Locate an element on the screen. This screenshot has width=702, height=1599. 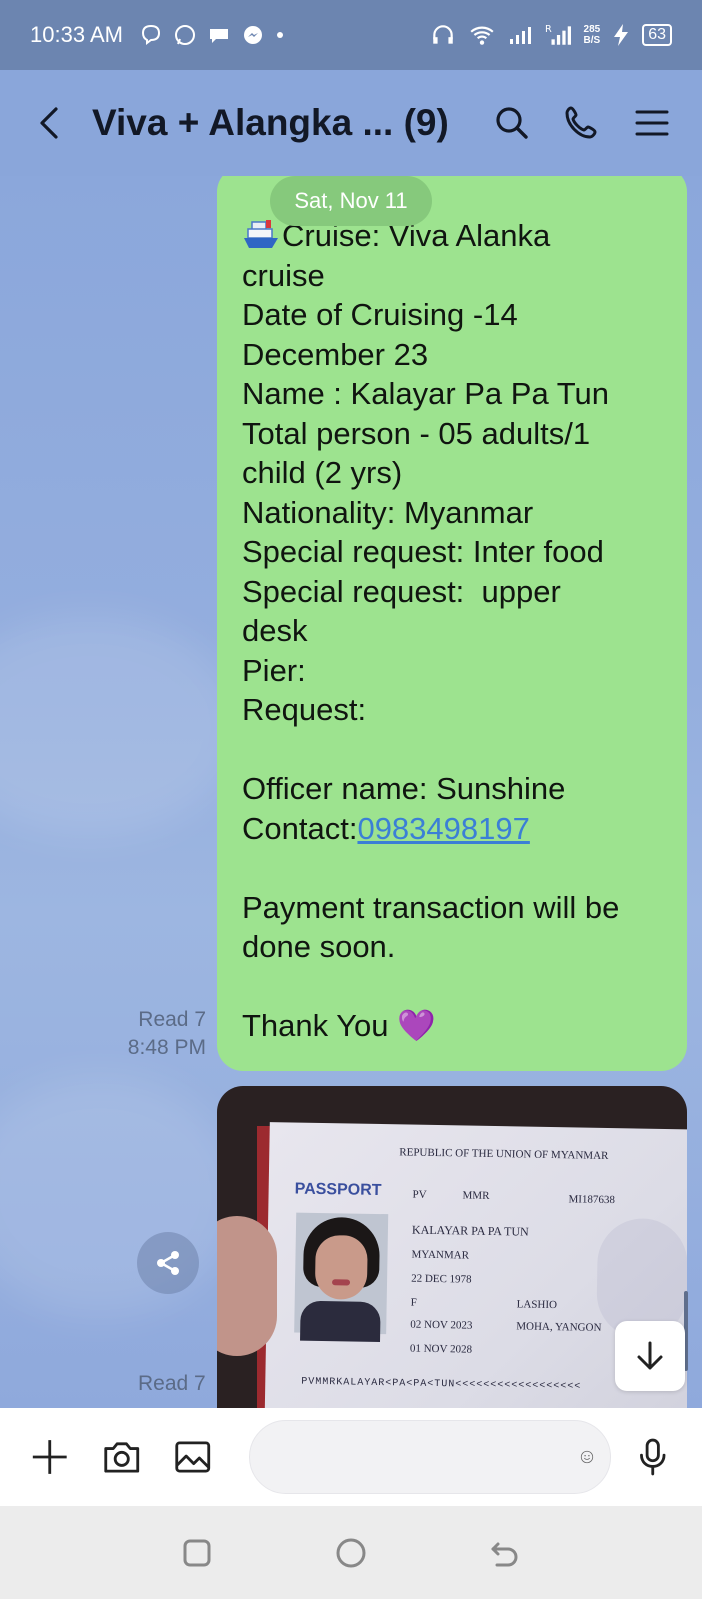
contact-line: Contact:0983498197 is located at coordinates (452, 829).